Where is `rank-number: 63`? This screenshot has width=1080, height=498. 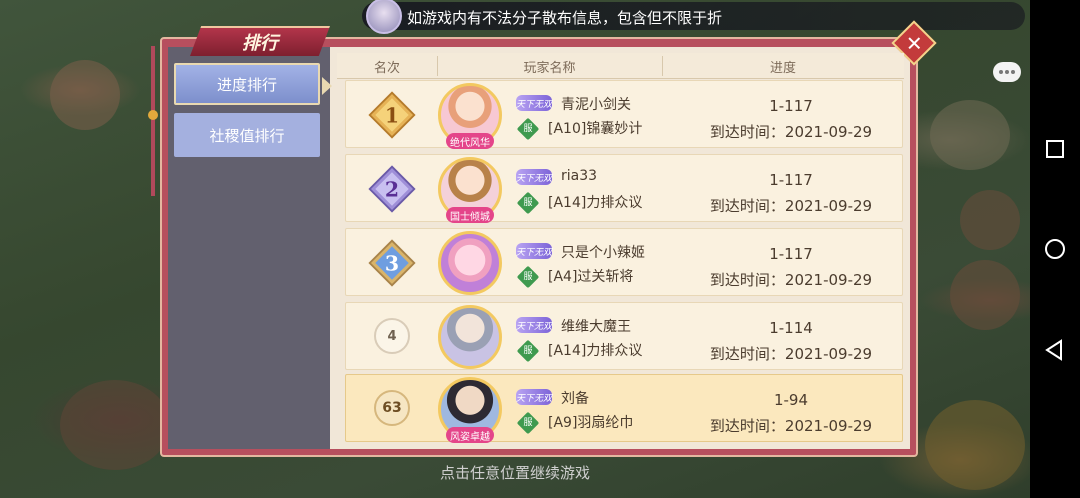
rank-number: 63 is located at coordinates (392, 408).